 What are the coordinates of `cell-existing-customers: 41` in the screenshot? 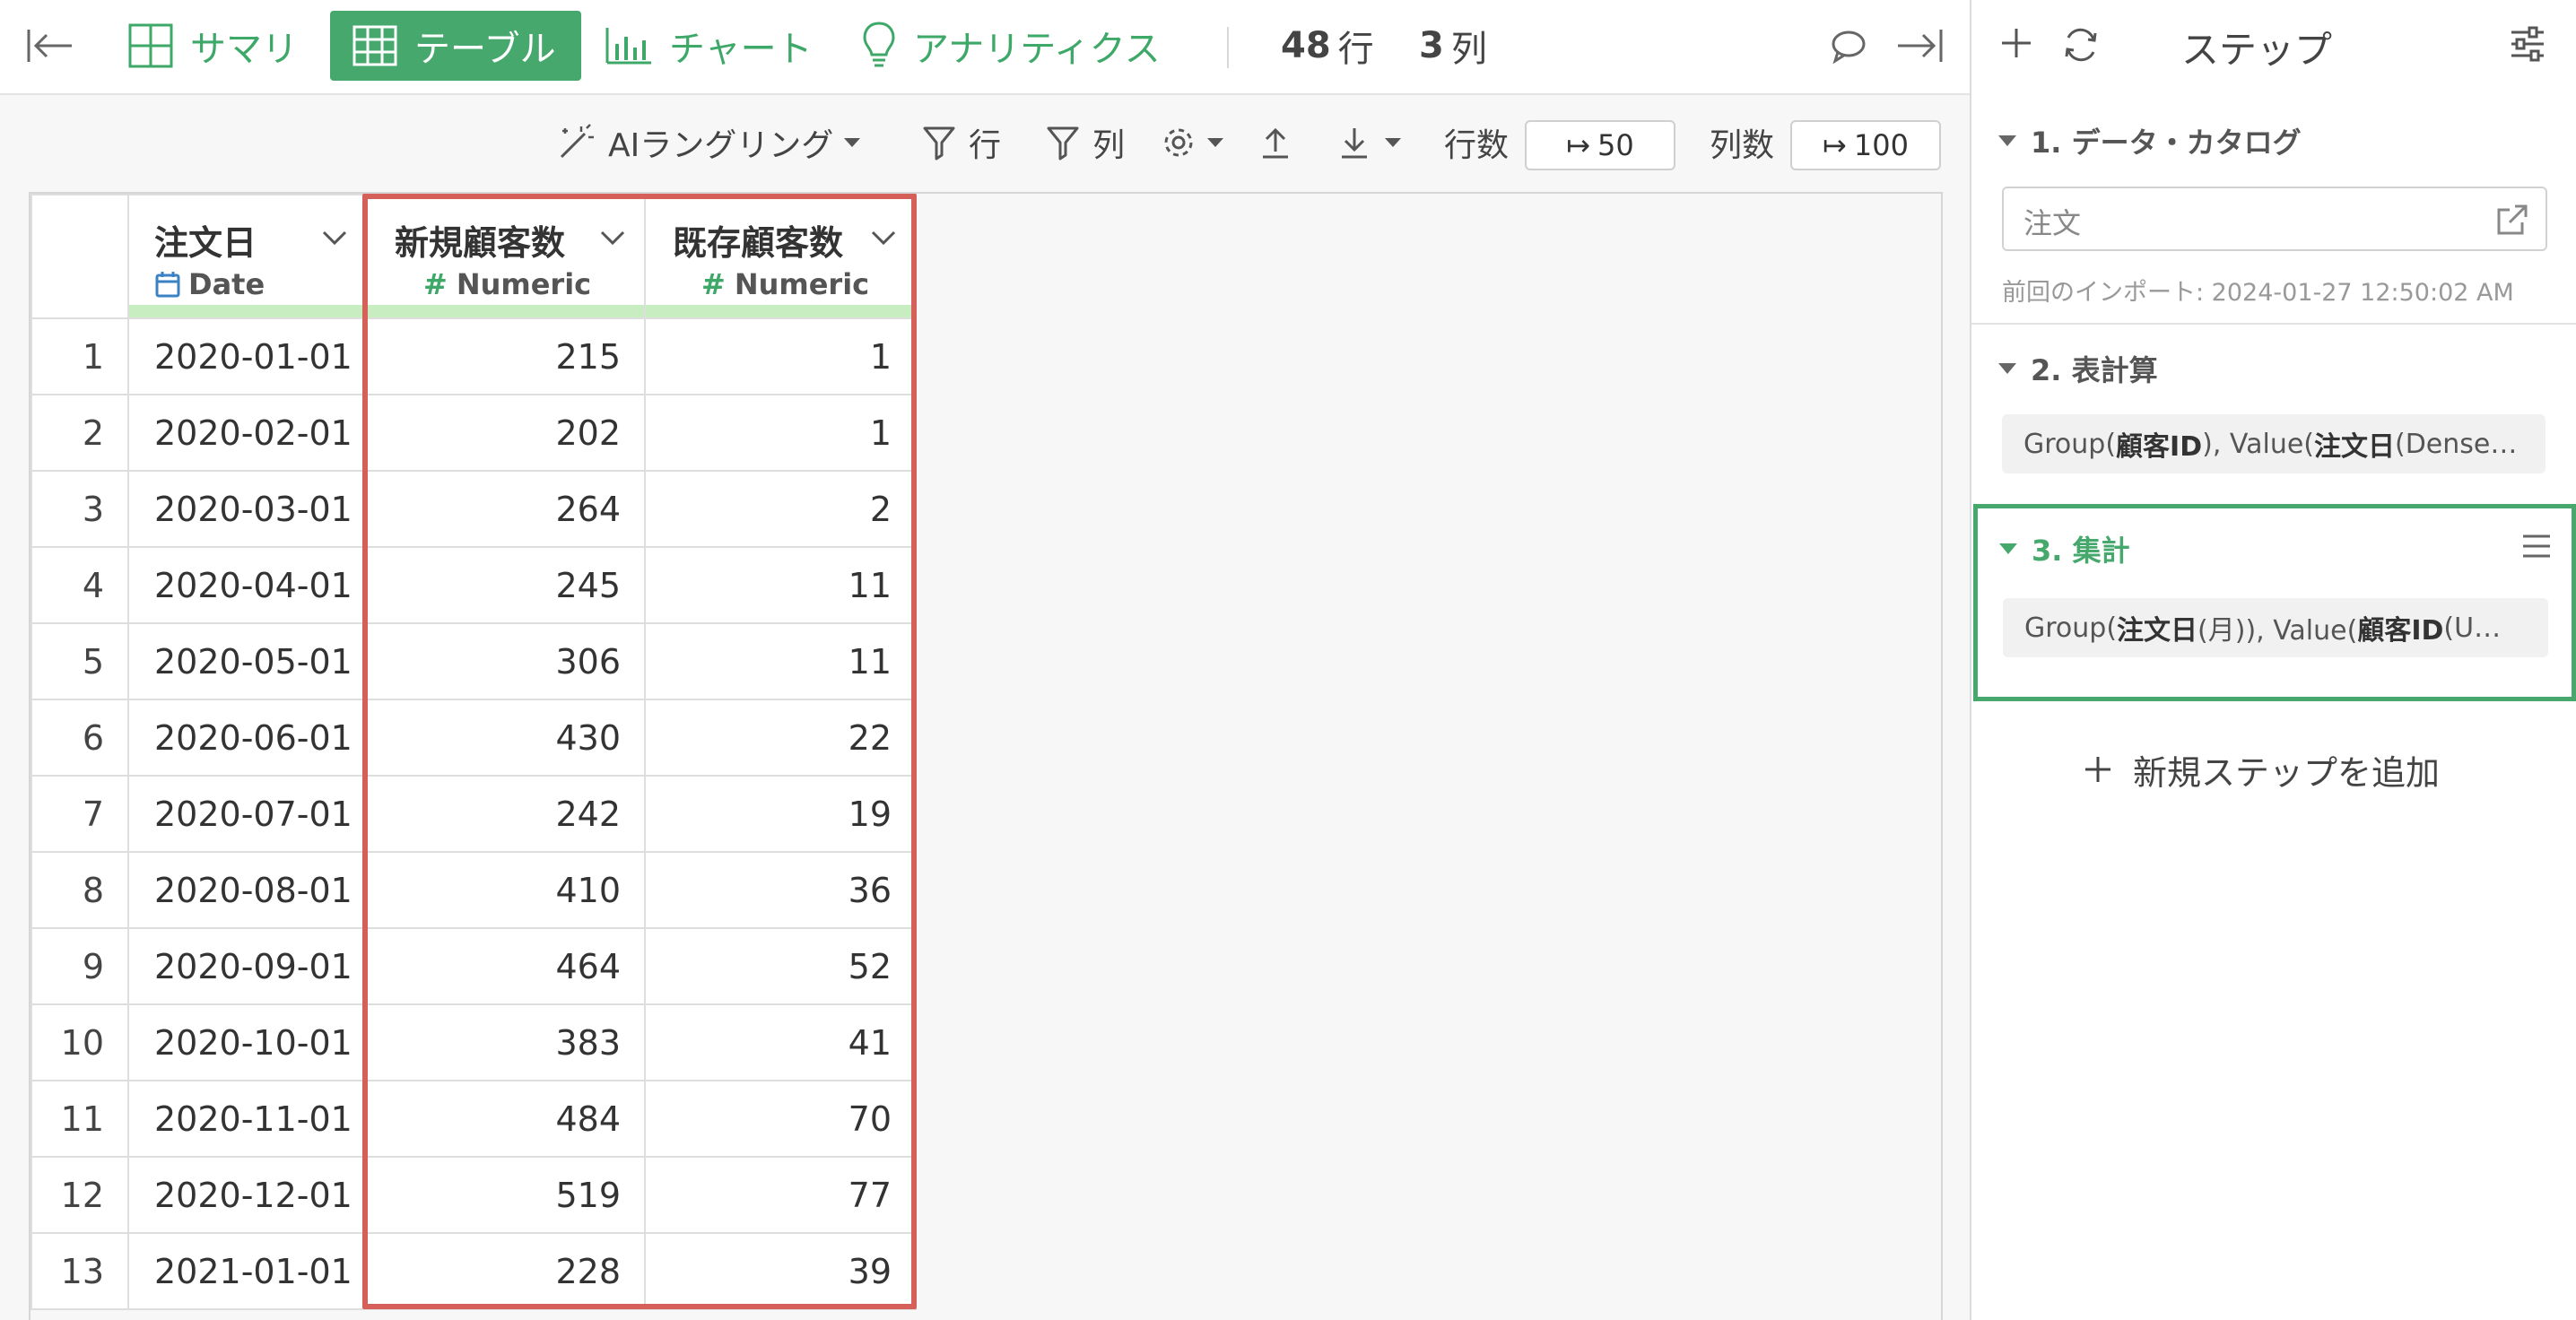 It's located at (780, 1042).